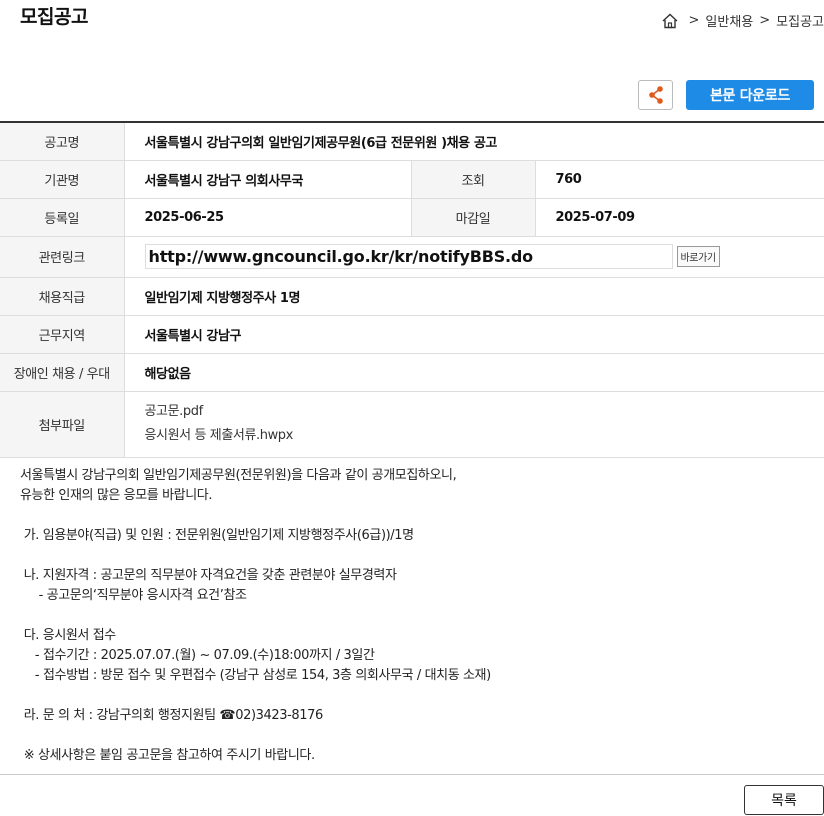  Describe the element at coordinates (474, 141) in the screenshot. I see `title-value: 서울특별시 강남구의회 일반임기제공무원(6급 전문위원 )채용 공고` at that location.